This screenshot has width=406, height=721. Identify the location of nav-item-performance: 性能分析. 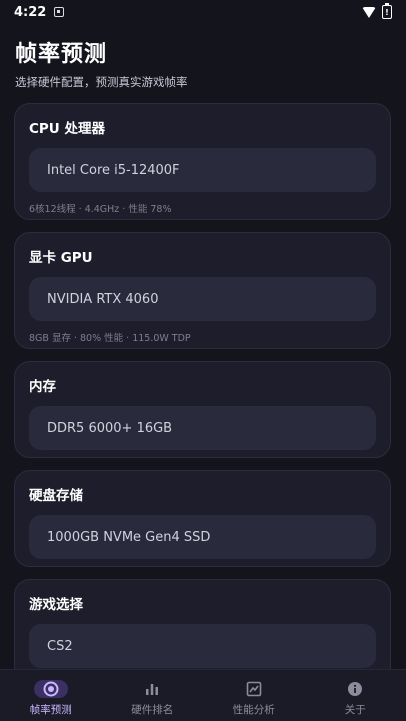
(254, 695).